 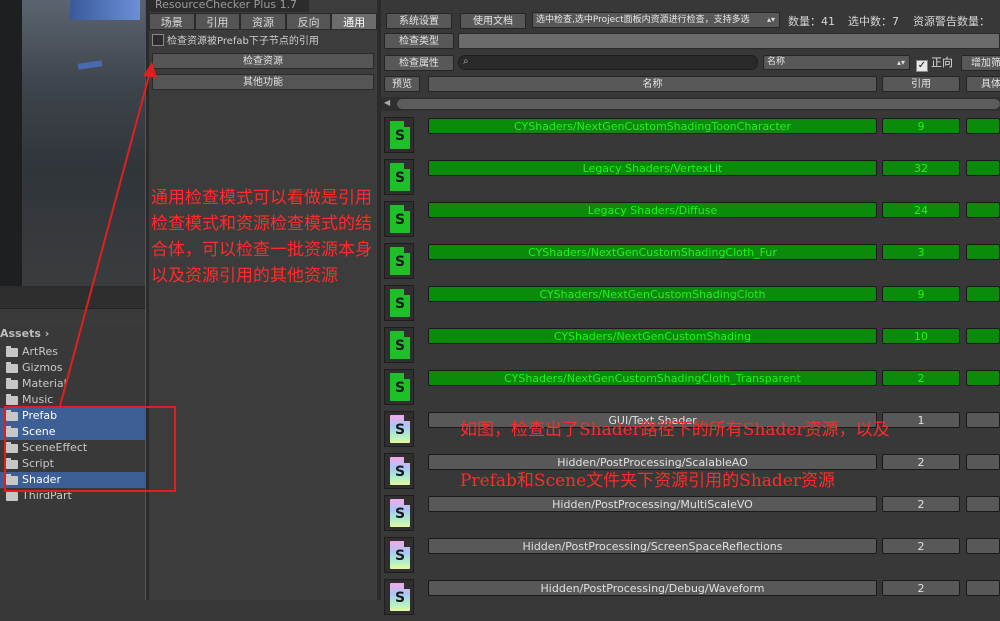 I want to click on search-input, so click(x=608, y=62).